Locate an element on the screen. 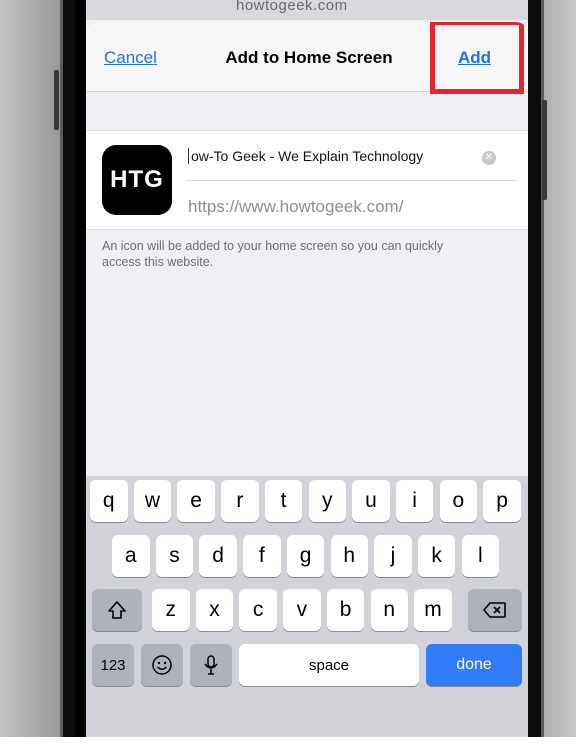  delete-key is located at coordinates (495, 610).